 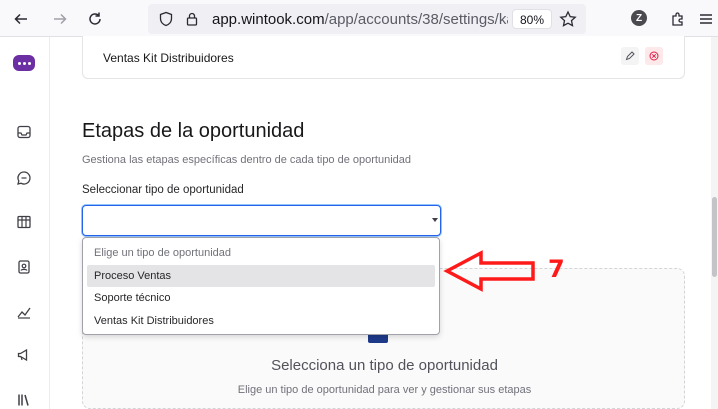 What do you see at coordinates (532, 19) in the screenshot?
I see `zoom-level: 80%` at bounding box center [532, 19].